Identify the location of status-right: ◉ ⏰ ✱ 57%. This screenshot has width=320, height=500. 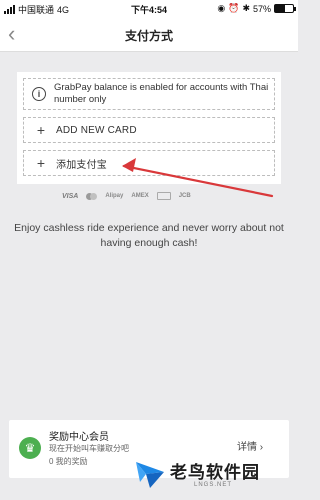
(256, 8).